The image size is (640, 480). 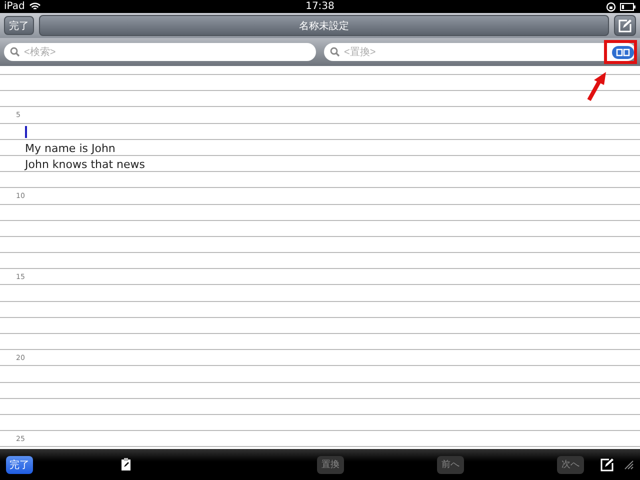 I want to click on replace-field: <置換>, so click(x=480, y=52).